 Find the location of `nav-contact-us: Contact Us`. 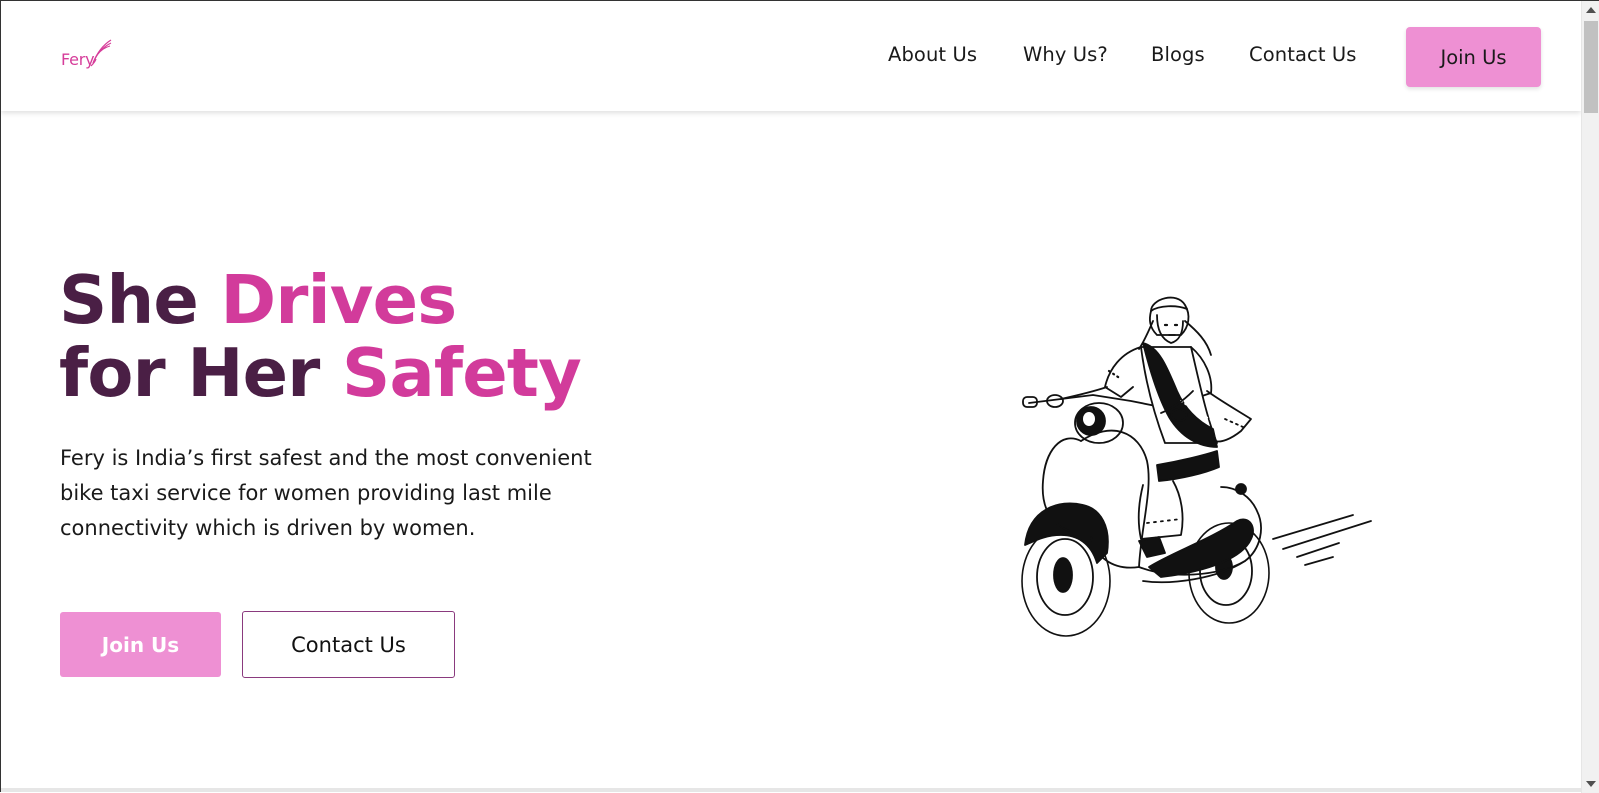

nav-contact-us: Contact Us is located at coordinates (1303, 54).